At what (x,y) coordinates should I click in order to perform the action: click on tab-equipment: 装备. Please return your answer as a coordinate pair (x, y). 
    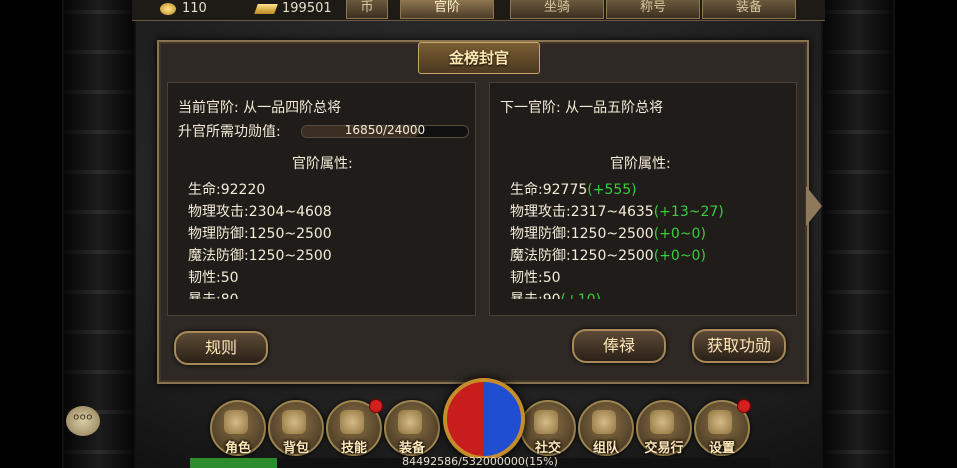
    Looking at the image, I should click on (749, 9).